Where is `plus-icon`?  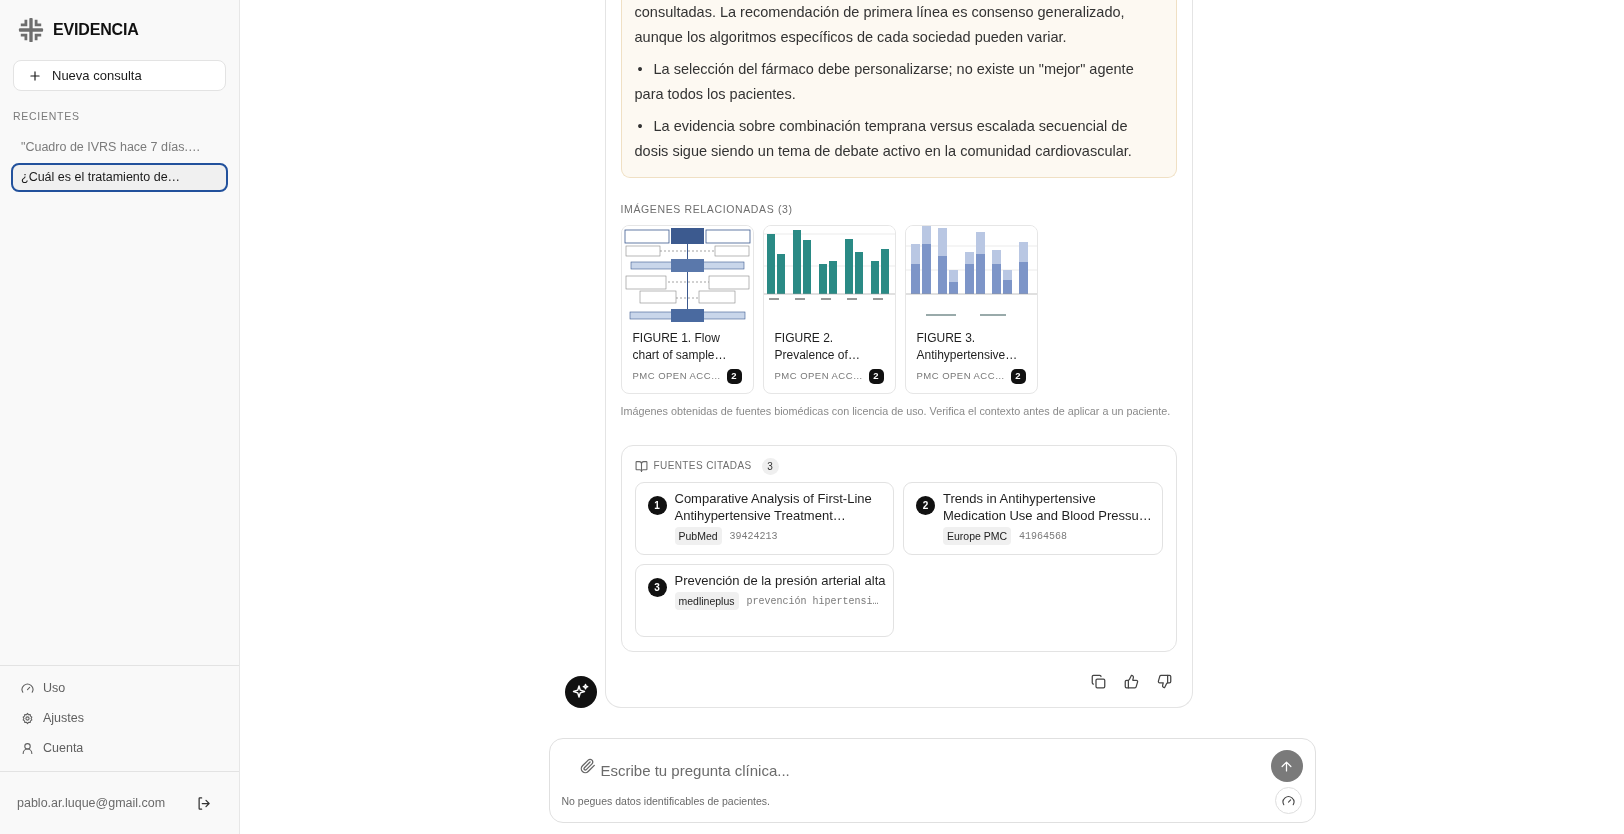
plus-icon is located at coordinates (35, 75).